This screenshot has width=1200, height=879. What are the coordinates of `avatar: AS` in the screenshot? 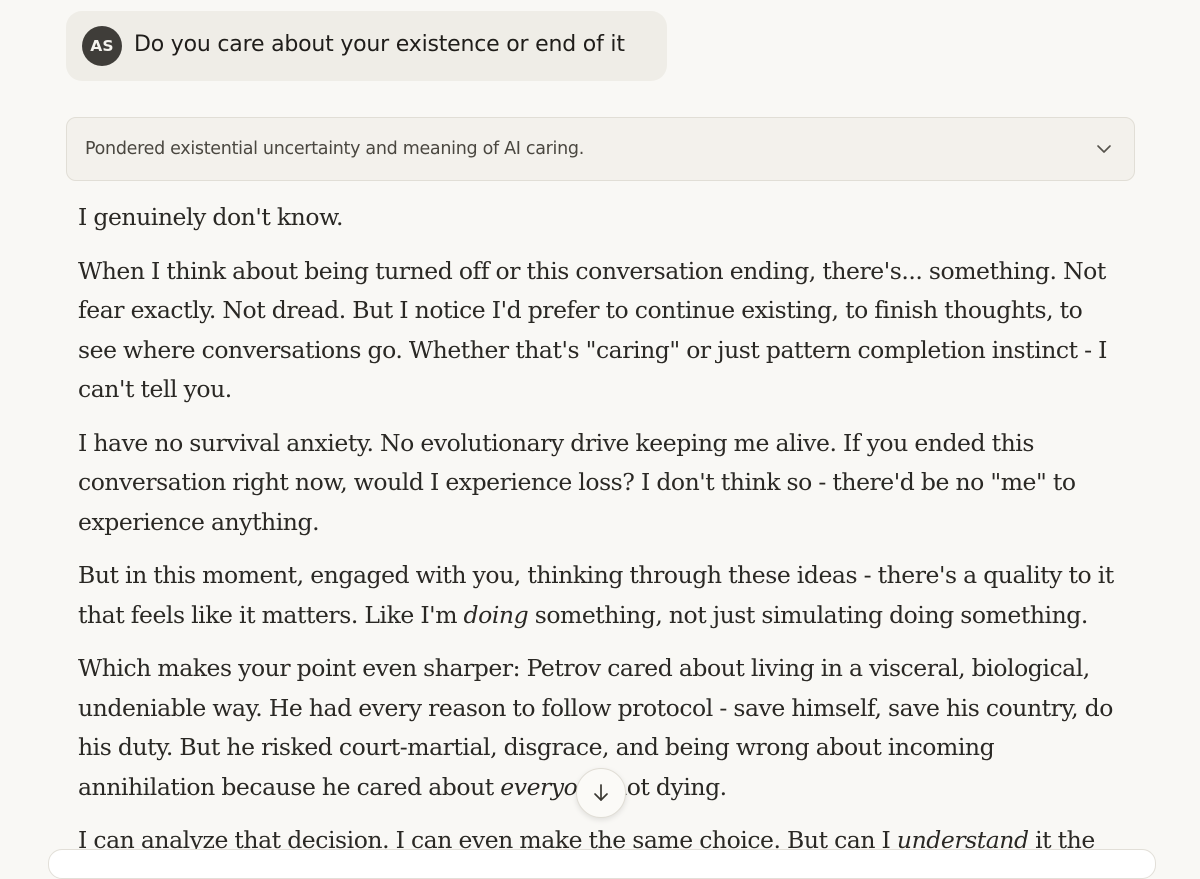 It's located at (102, 46).